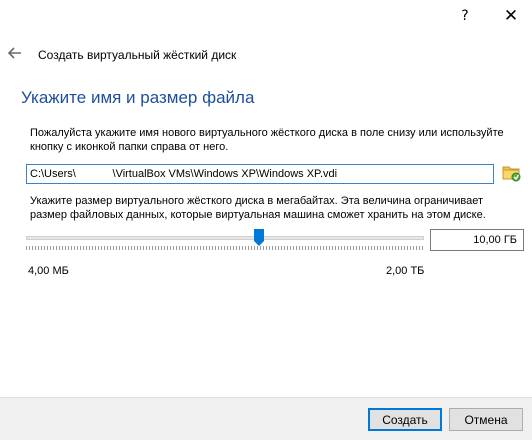 The image size is (532, 440). Describe the element at coordinates (225, 248) in the screenshot. I see `slider-ticks` at that location.